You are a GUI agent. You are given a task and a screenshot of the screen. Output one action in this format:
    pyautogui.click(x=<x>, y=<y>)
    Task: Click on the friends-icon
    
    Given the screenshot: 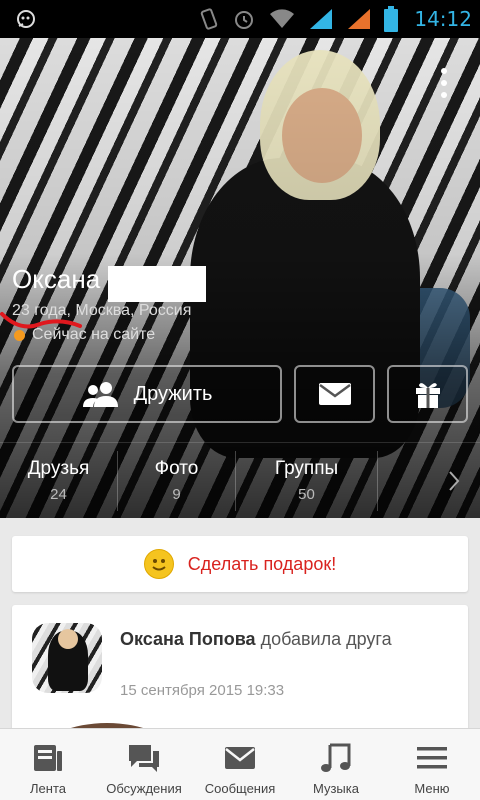 What is the action you would take?
    pyautogui.click(x=100, y=394)
    